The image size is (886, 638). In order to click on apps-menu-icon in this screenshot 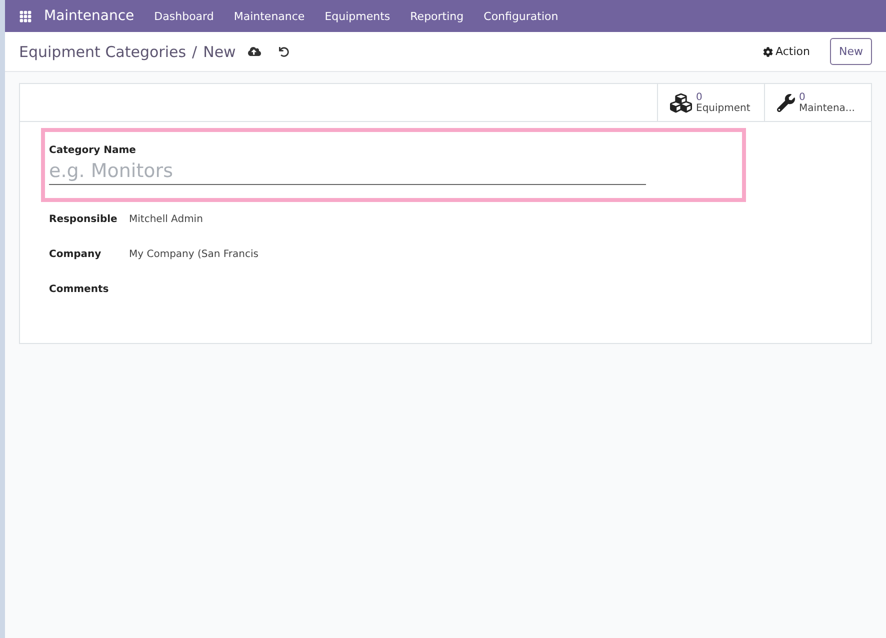, I will do `click(25, 16)`.